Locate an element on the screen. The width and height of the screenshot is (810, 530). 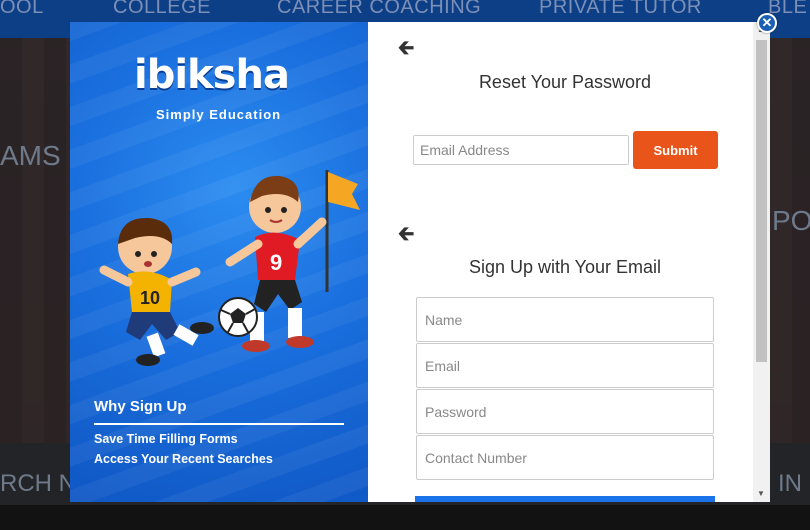
scroll-thumb is located at coordinates (761, 201).